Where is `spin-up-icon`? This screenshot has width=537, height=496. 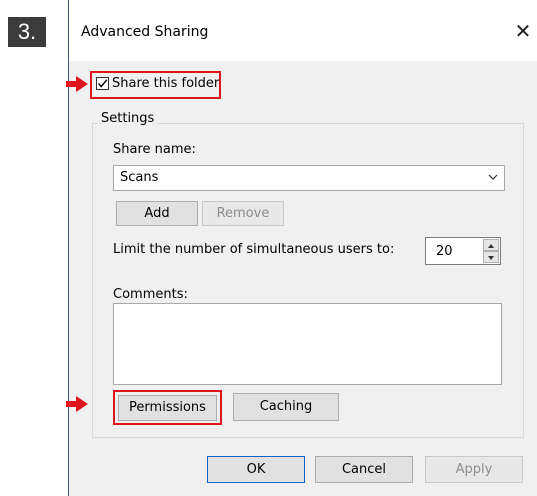 spin-up-icon is located at coordinates (491, 246).